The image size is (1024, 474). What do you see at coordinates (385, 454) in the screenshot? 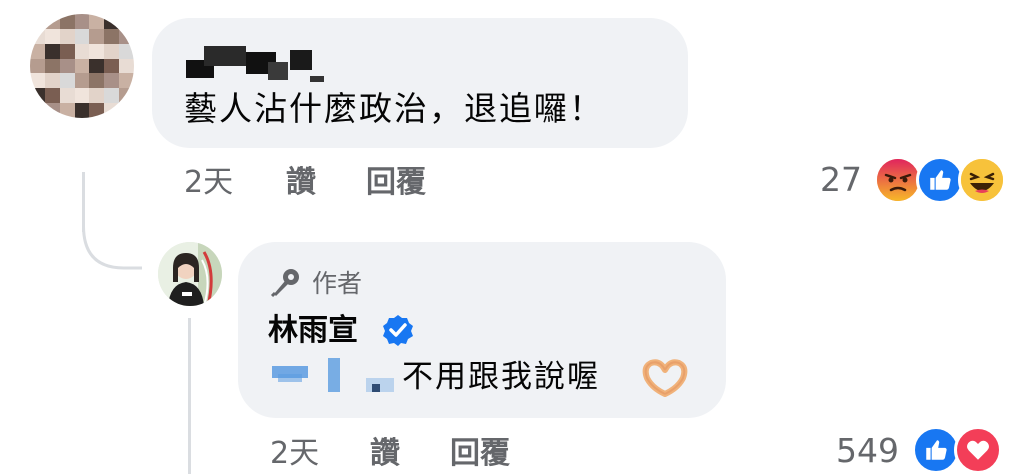
I see `reply-like-button: 讚` at bounding box center [385, 454].